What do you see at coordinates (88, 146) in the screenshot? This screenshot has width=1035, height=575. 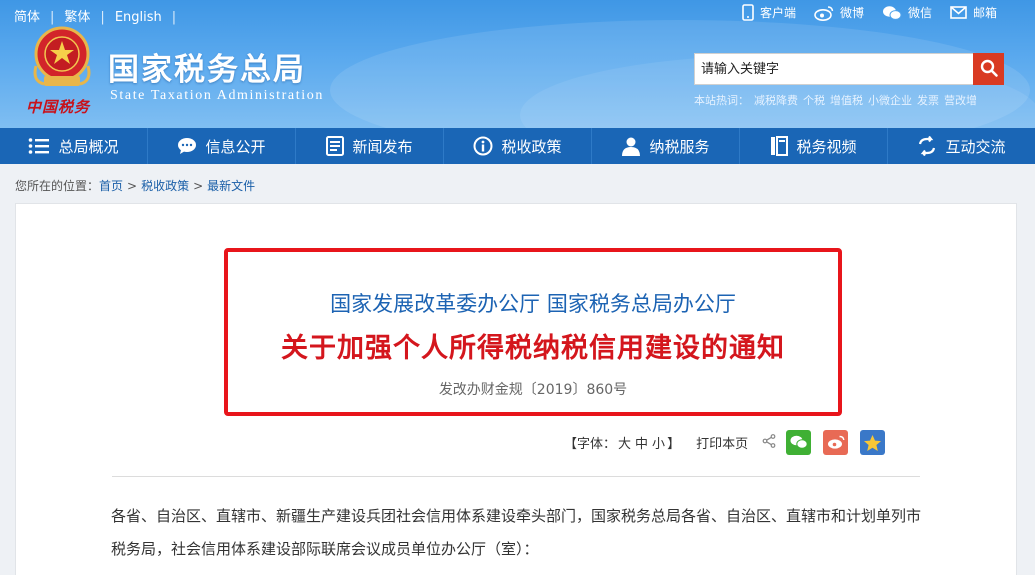 I see `nav-label: 总局概况` at bounding box center [88, 146].